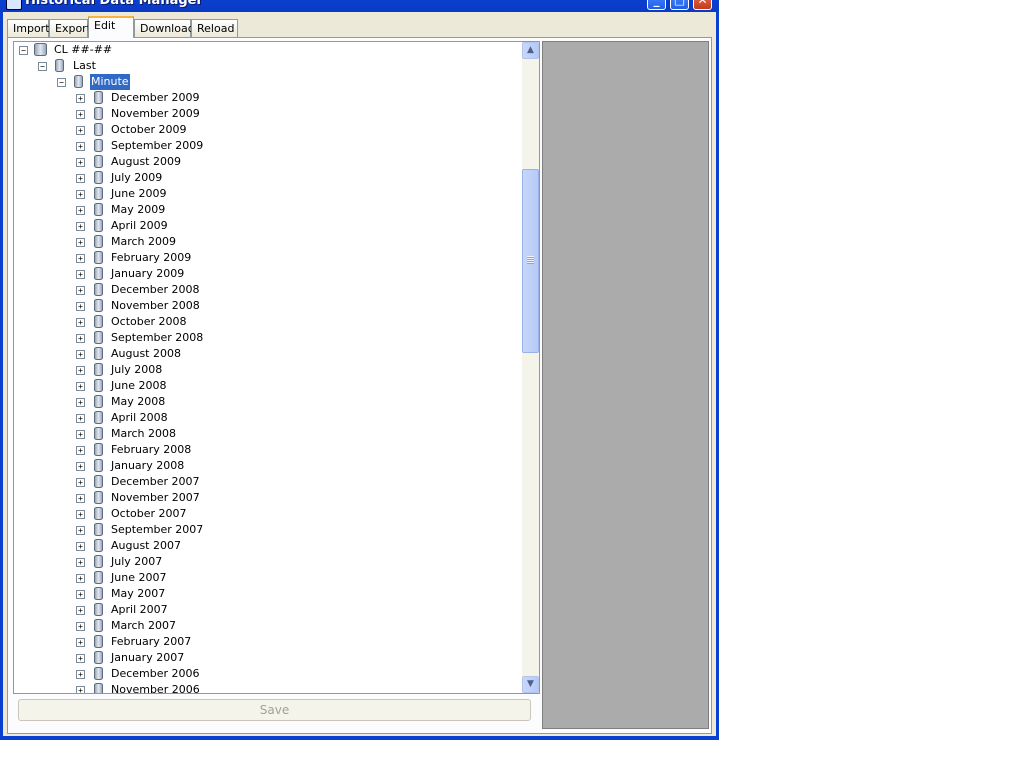 The image size is (1024, 757). What do you see at coordinates (146, 161) in the screenshot?
I see `tree-node-label: August 2009` at bounding box center [146, 161].